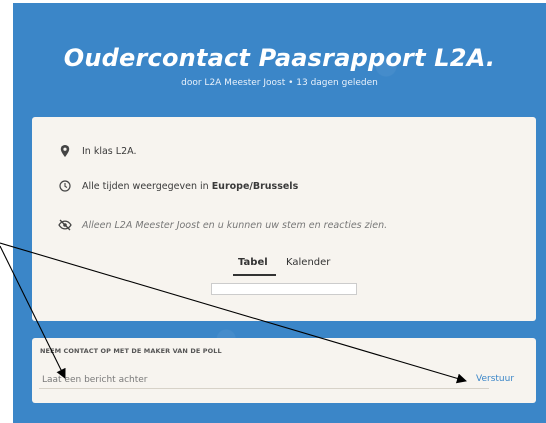  What do you see at coordinates (255, 186) in the screenshot?
I see `timezone-value: Europe/Brussels` at bounding box center [255, 186].